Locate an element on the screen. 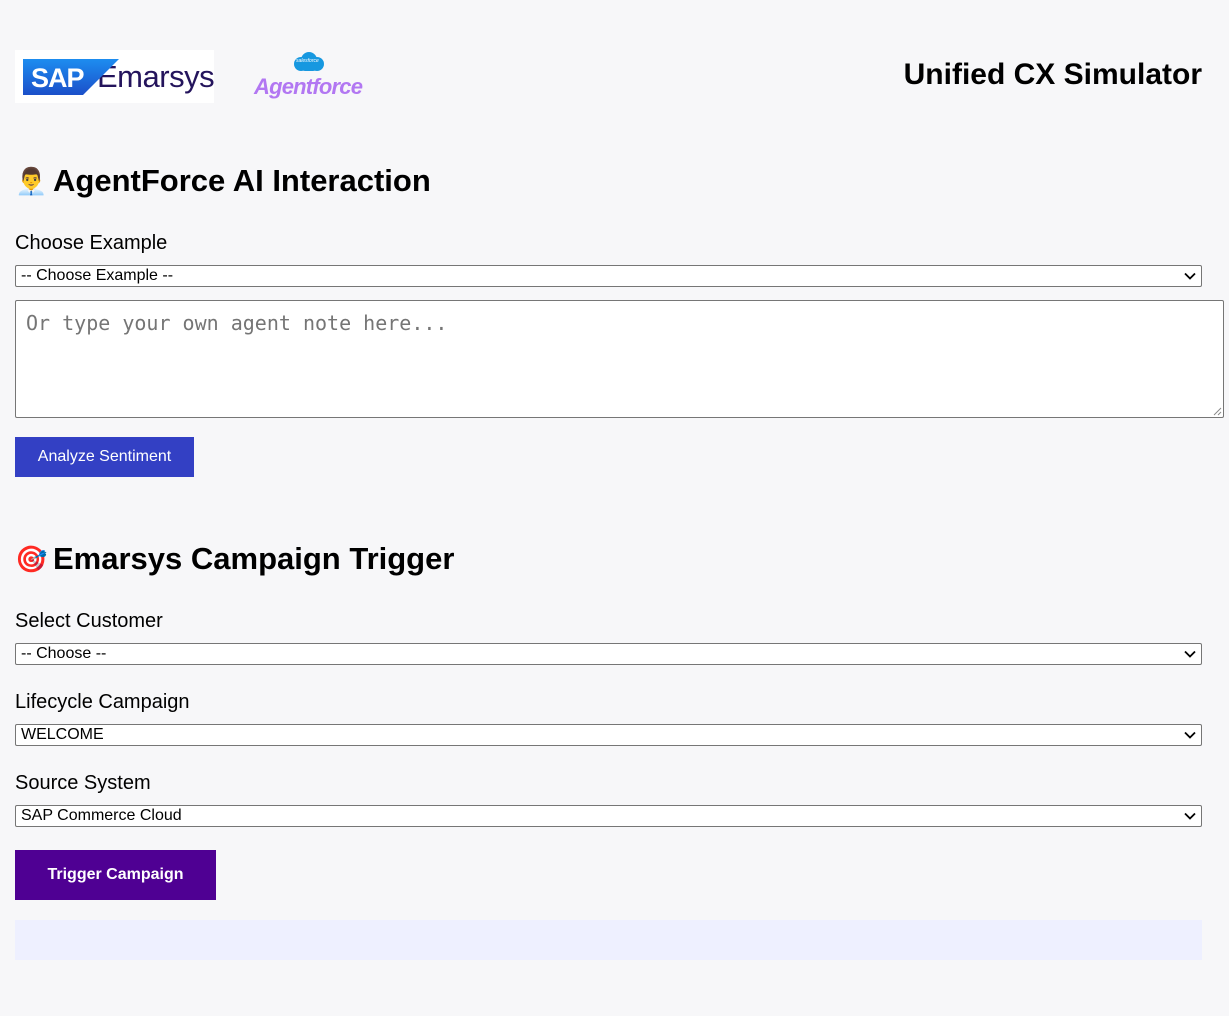 The image size is (1229, 1016). lifecycle-campaign-selected: WELCOME is located at coordinates (62, 734).